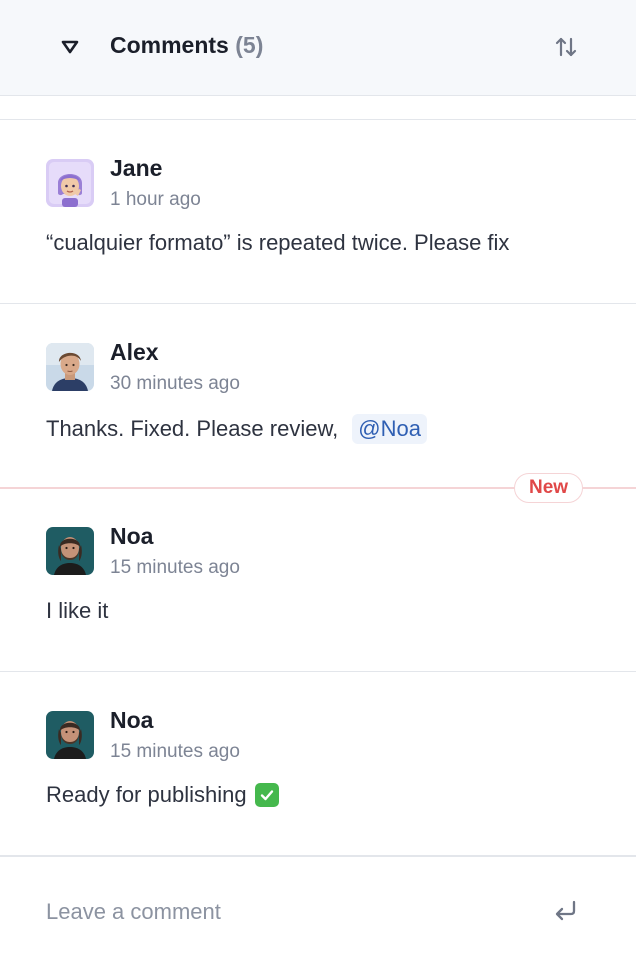 This screenshot has width=636, height=967. Describe the element at coordinates (169, 45) in the screenshot. I see `comments-title-label: Comments` at that location.